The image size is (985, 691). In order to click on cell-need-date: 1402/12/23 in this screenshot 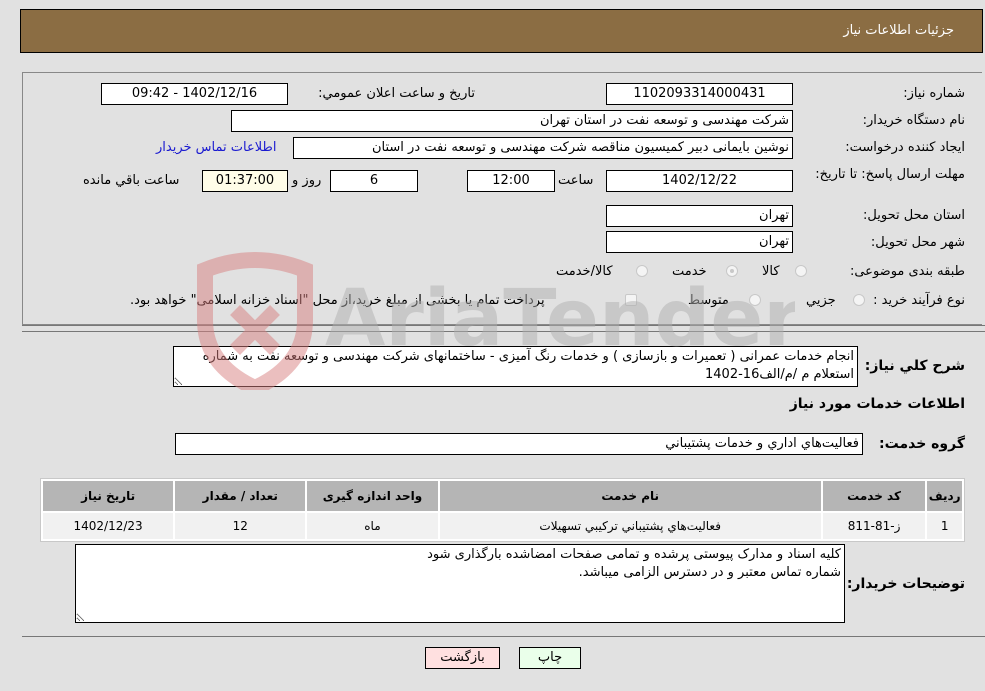, I will do `click(108, 526)`.